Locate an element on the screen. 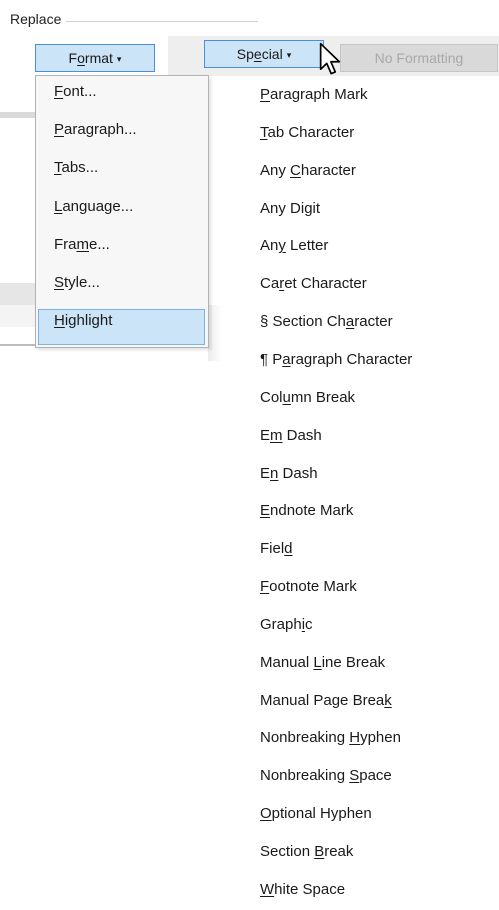  group-divider is located at coordinates (162, 21).